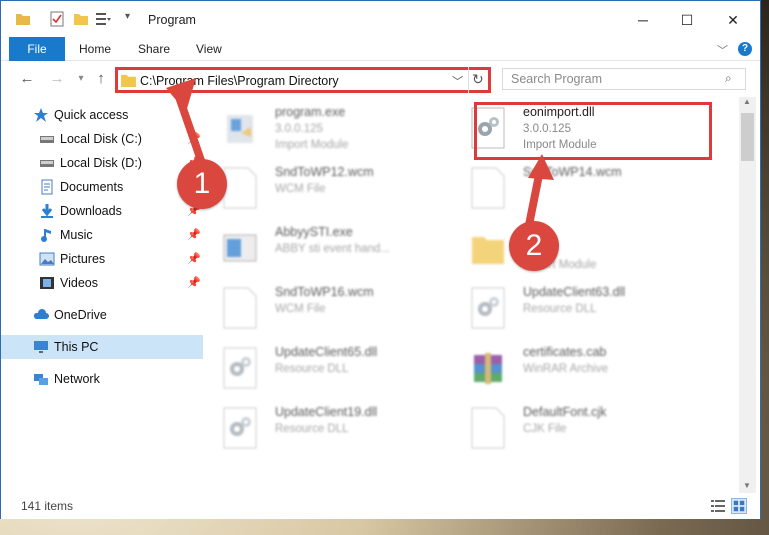 The width and height of the screenshot is (769, 535). I want to click on sidebar-item-documents: Documents📌, so click(102, 187).